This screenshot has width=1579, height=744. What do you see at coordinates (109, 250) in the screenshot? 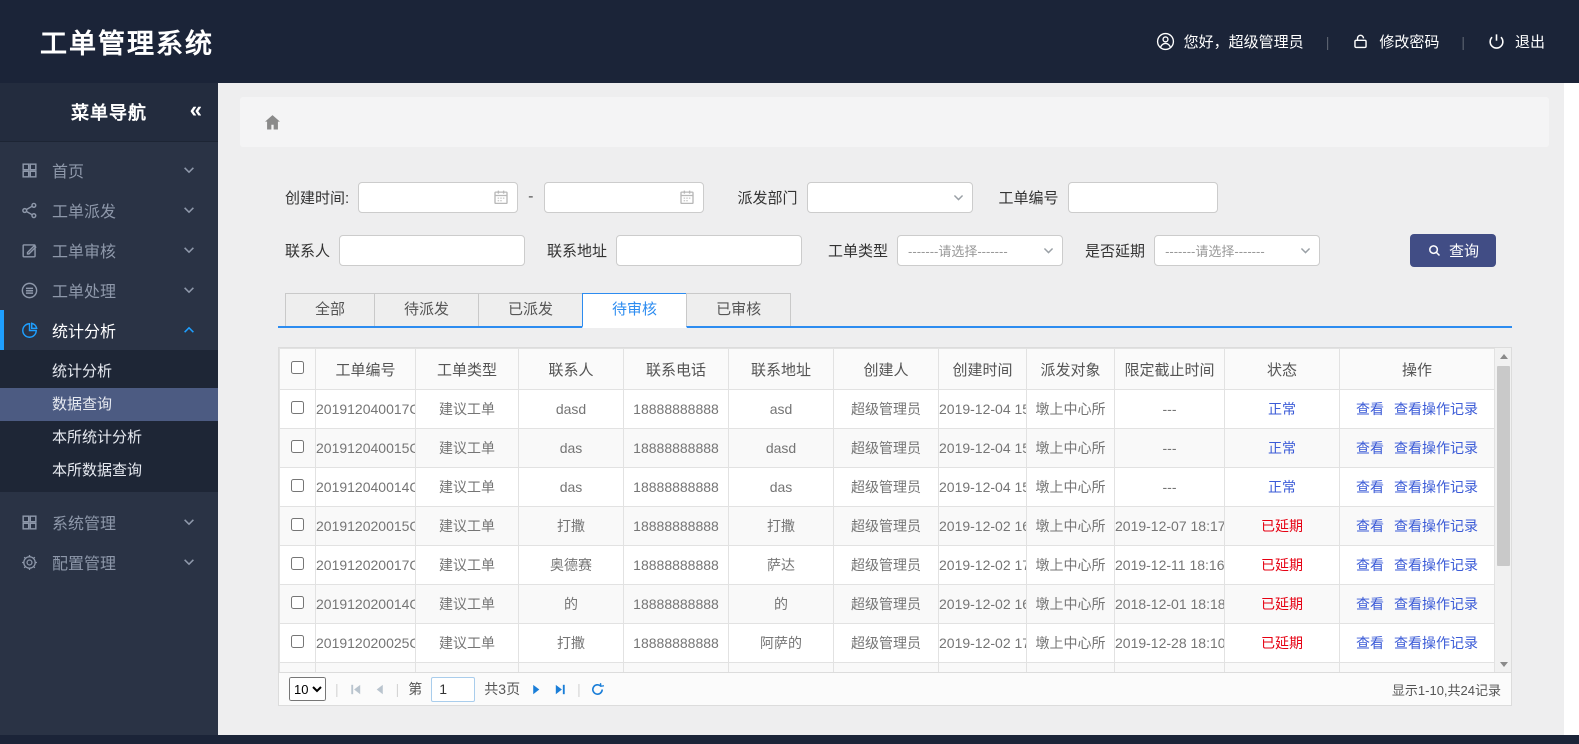
I see `sidebar-item-review: 工单审核` at bounding box center [109, 250].